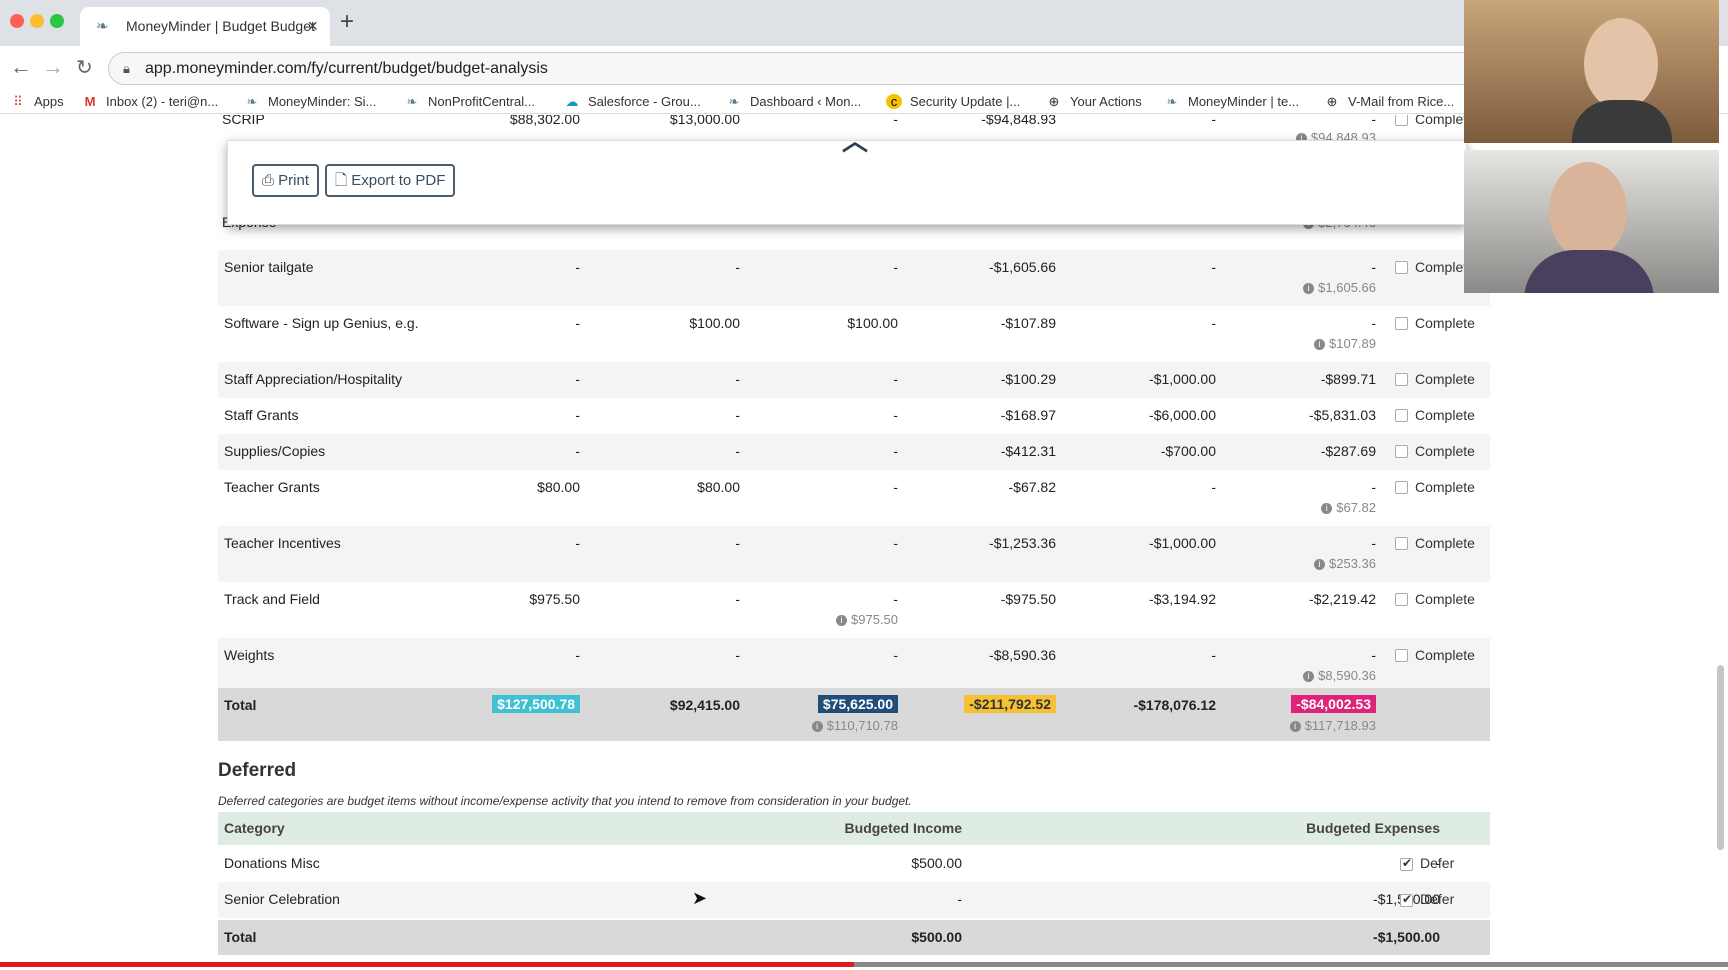 The image size is (1728, 970). I want to click on bookmark-your-actions: ⊕ Your Actions, so click(1094, 102).